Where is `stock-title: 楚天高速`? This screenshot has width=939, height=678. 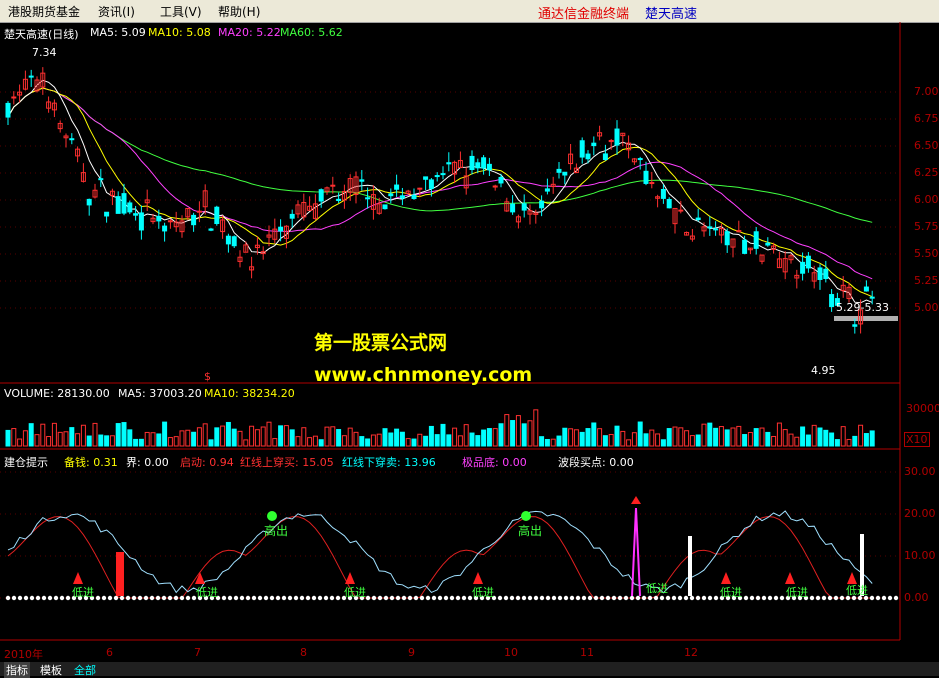
stock-title: 楚天高速 is located at coordinates (671, 14).